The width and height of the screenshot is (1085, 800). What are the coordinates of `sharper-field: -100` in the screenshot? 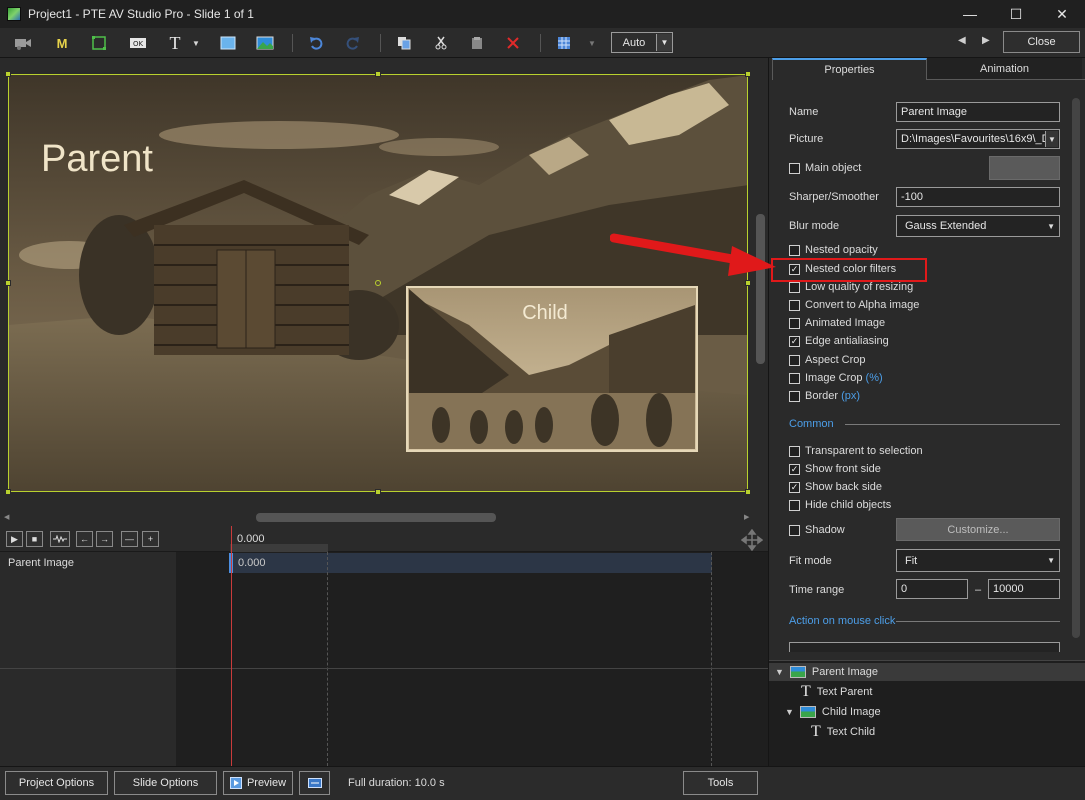 It's located at (978, 197).